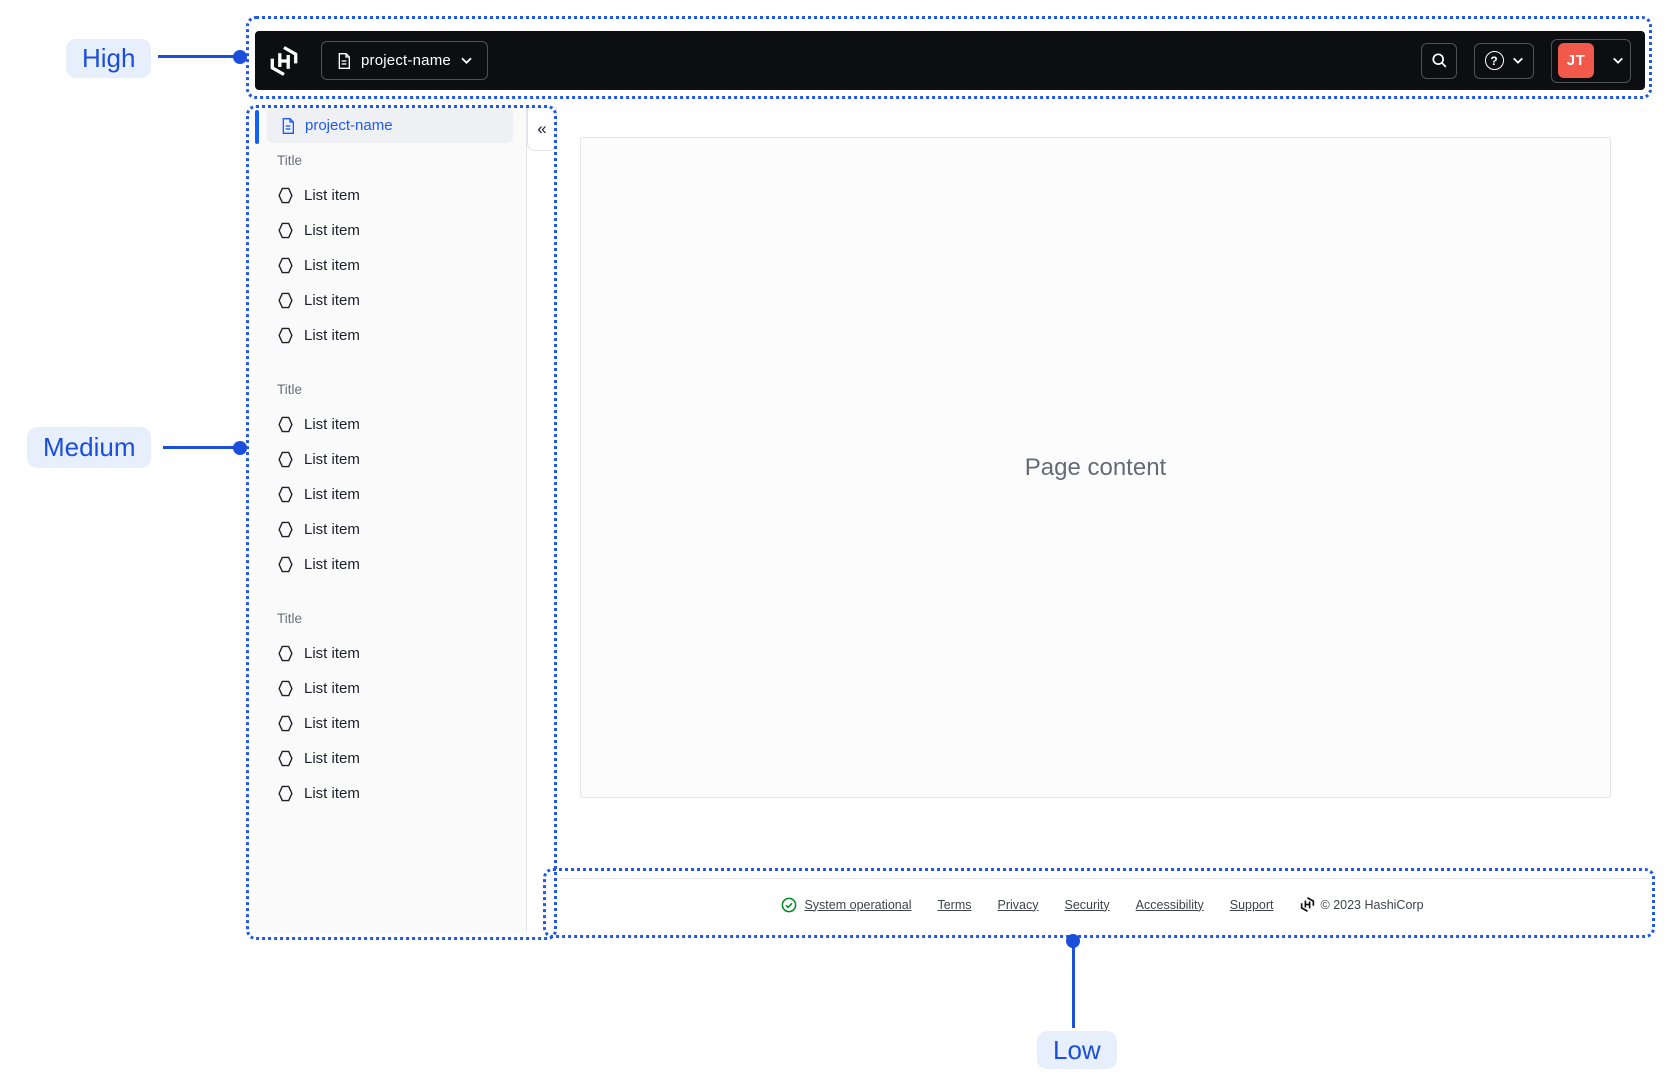  What do you see at coordinates (199, 447) in the screenshot?
I see `annotation-connector-medium` at bounding box center [199, 447].